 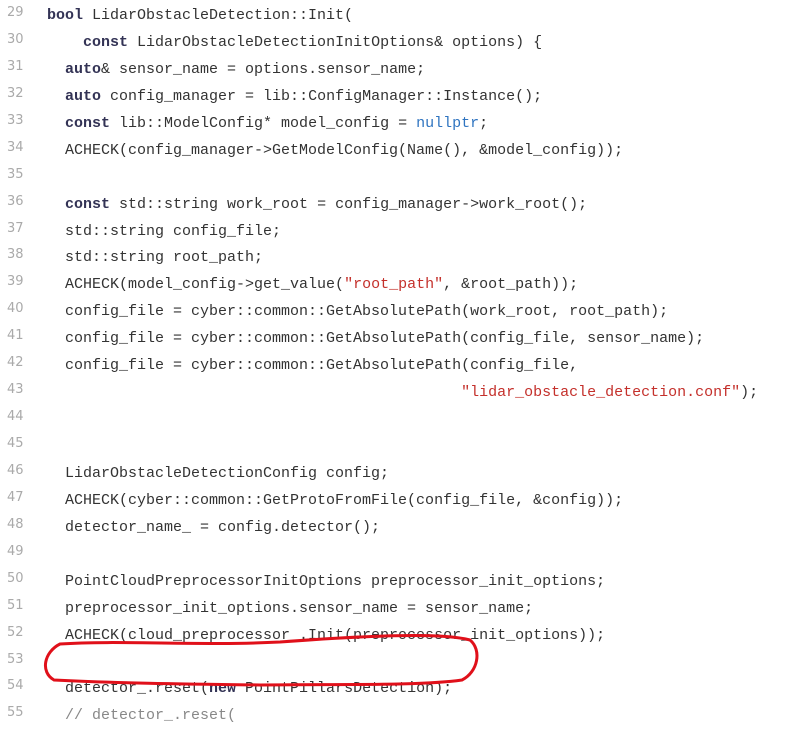 I want to click on line-number: 38, so click(x=15, y=255).